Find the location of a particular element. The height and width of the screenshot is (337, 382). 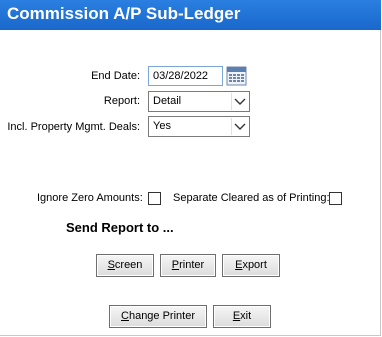

change-printer-button: Change Printer is located at coordinates (158, 316).